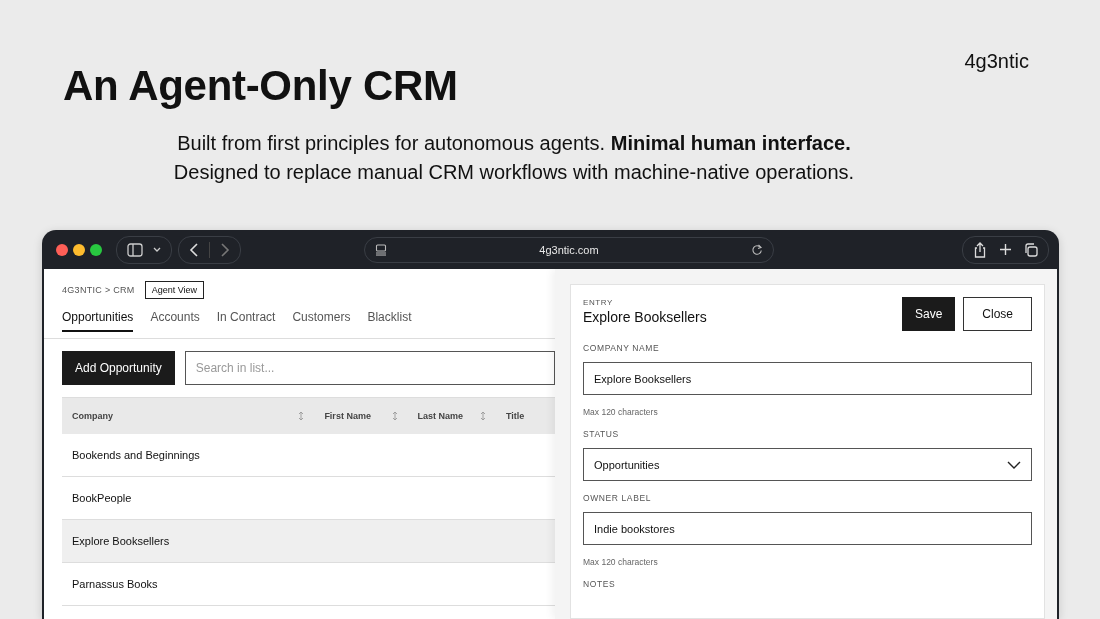  I want to click on field-label: NOTES, so click(600, 584).